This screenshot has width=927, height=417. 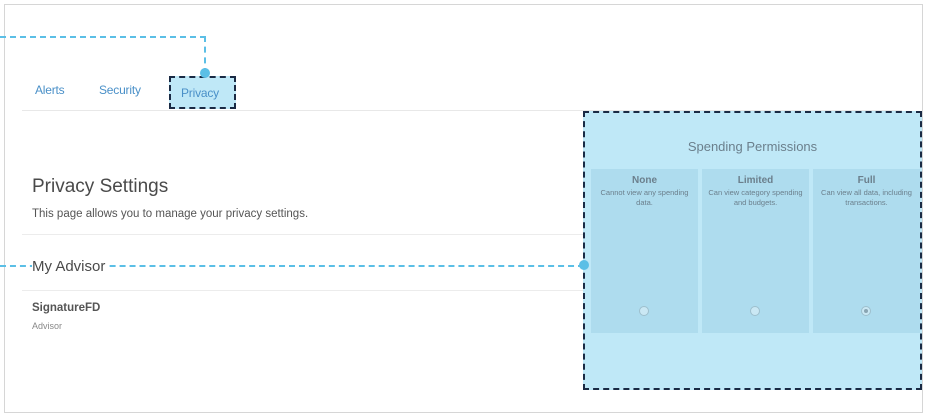 What do you see at coordinates (66, 308) in the screenshot?
I see `advisor-name: SignatureFD` at bounding box center [66, 308].